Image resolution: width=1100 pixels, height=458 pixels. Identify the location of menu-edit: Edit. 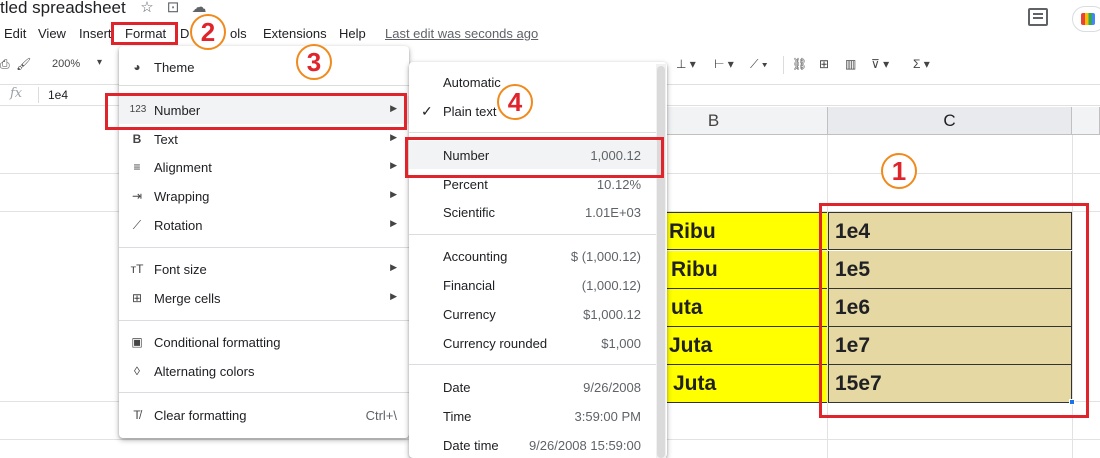
(15, 33).